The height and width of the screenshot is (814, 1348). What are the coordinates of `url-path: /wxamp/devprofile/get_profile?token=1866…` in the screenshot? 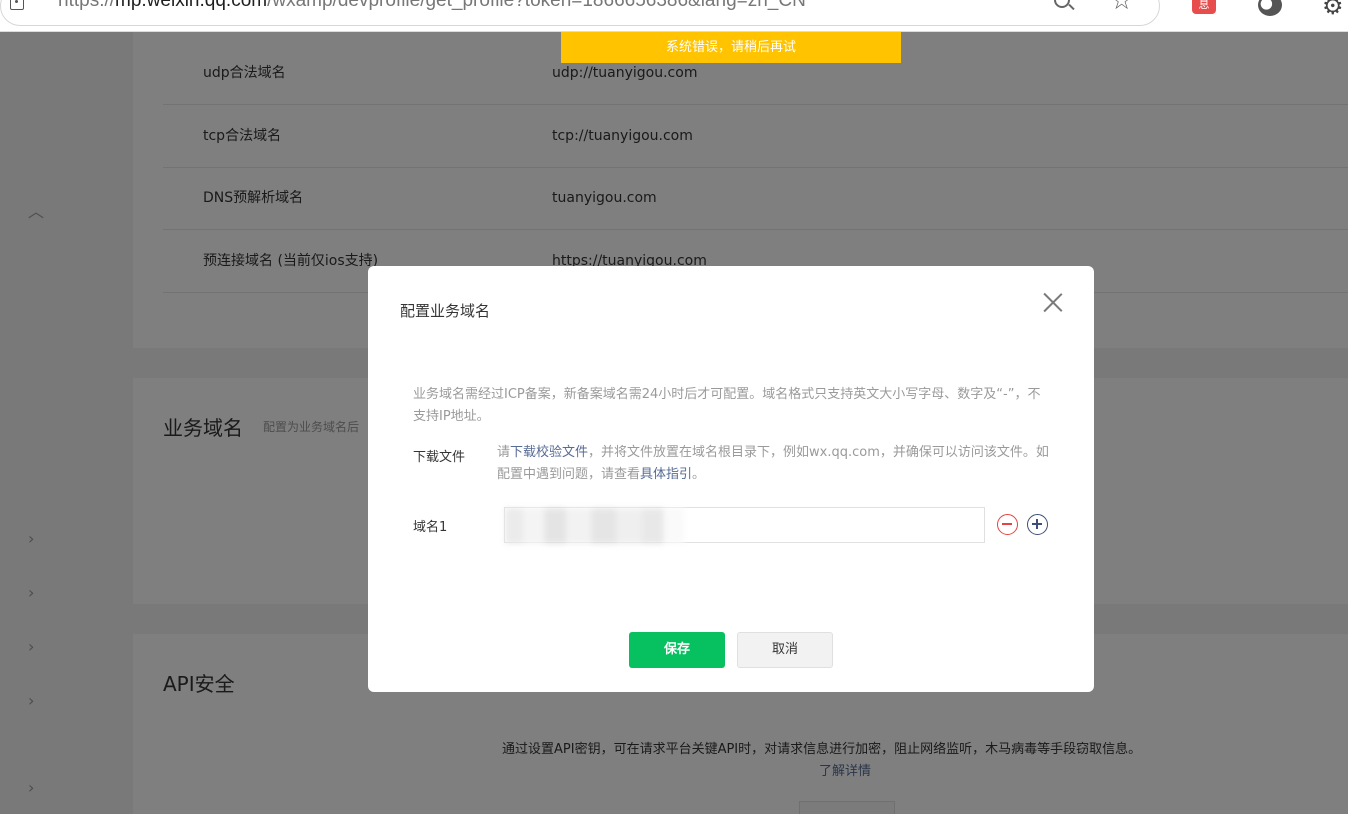 It's located at (536, 5).